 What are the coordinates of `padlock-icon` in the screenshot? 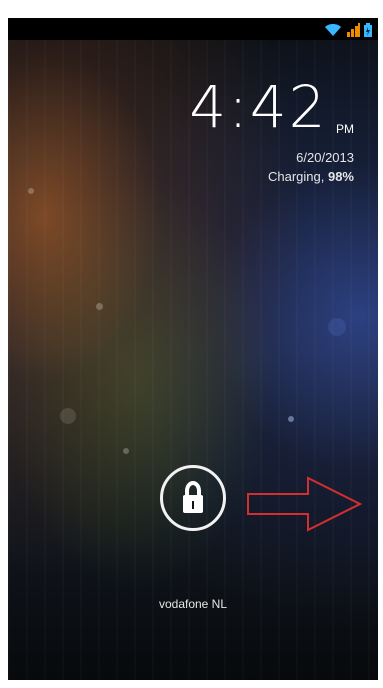 It's located at (193, 497).